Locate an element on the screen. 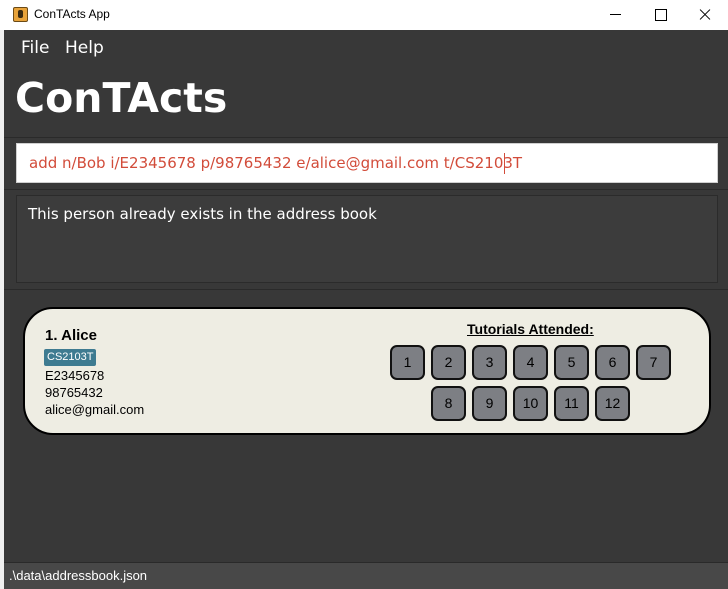 This screenshot has height=589, width=728. tutorial-button-2: 2 is located at coordinates (448, 362).